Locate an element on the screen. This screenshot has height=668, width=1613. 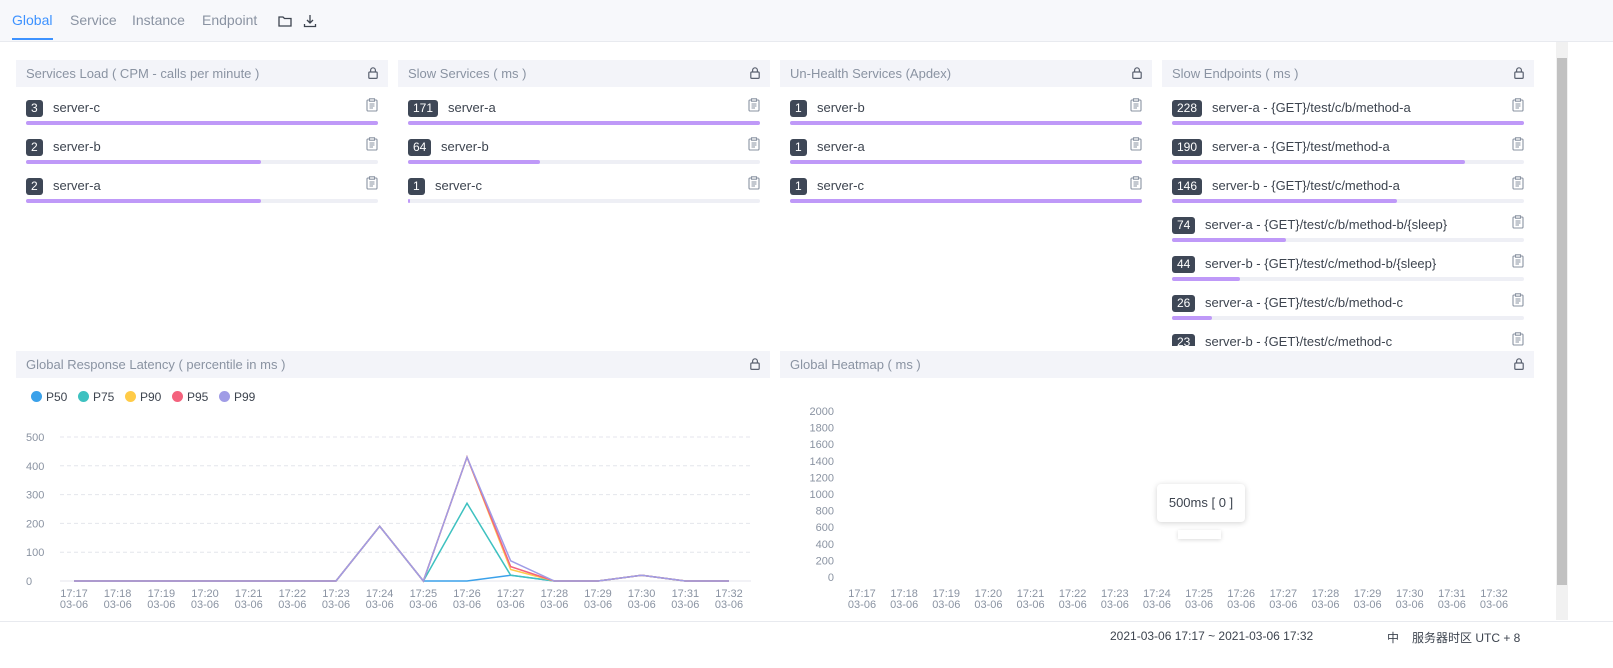
list-item: 171 server-a is located at coordinates (584, 115).